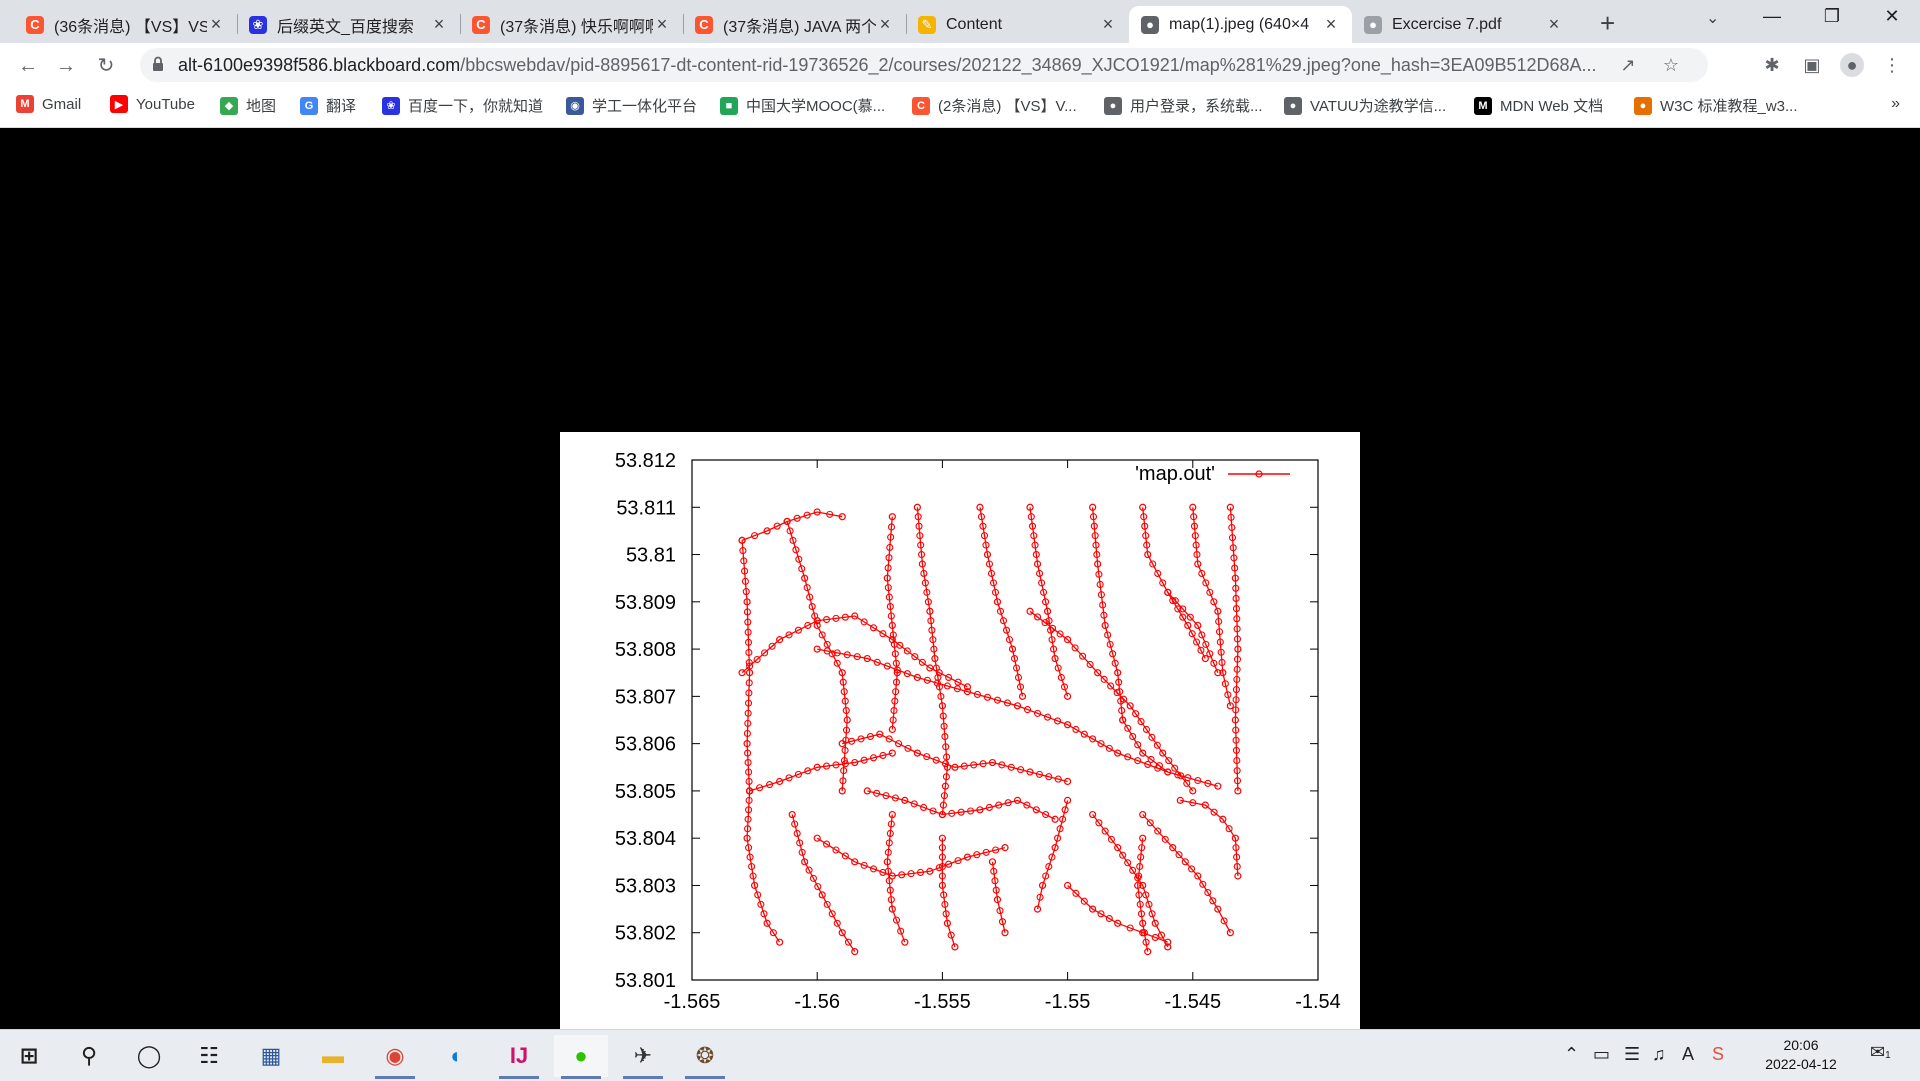  What do you see at coordinates (927, 24) in the screenshot?
I see `blackboard-icon: ✎` at bounding box center [927, 24].